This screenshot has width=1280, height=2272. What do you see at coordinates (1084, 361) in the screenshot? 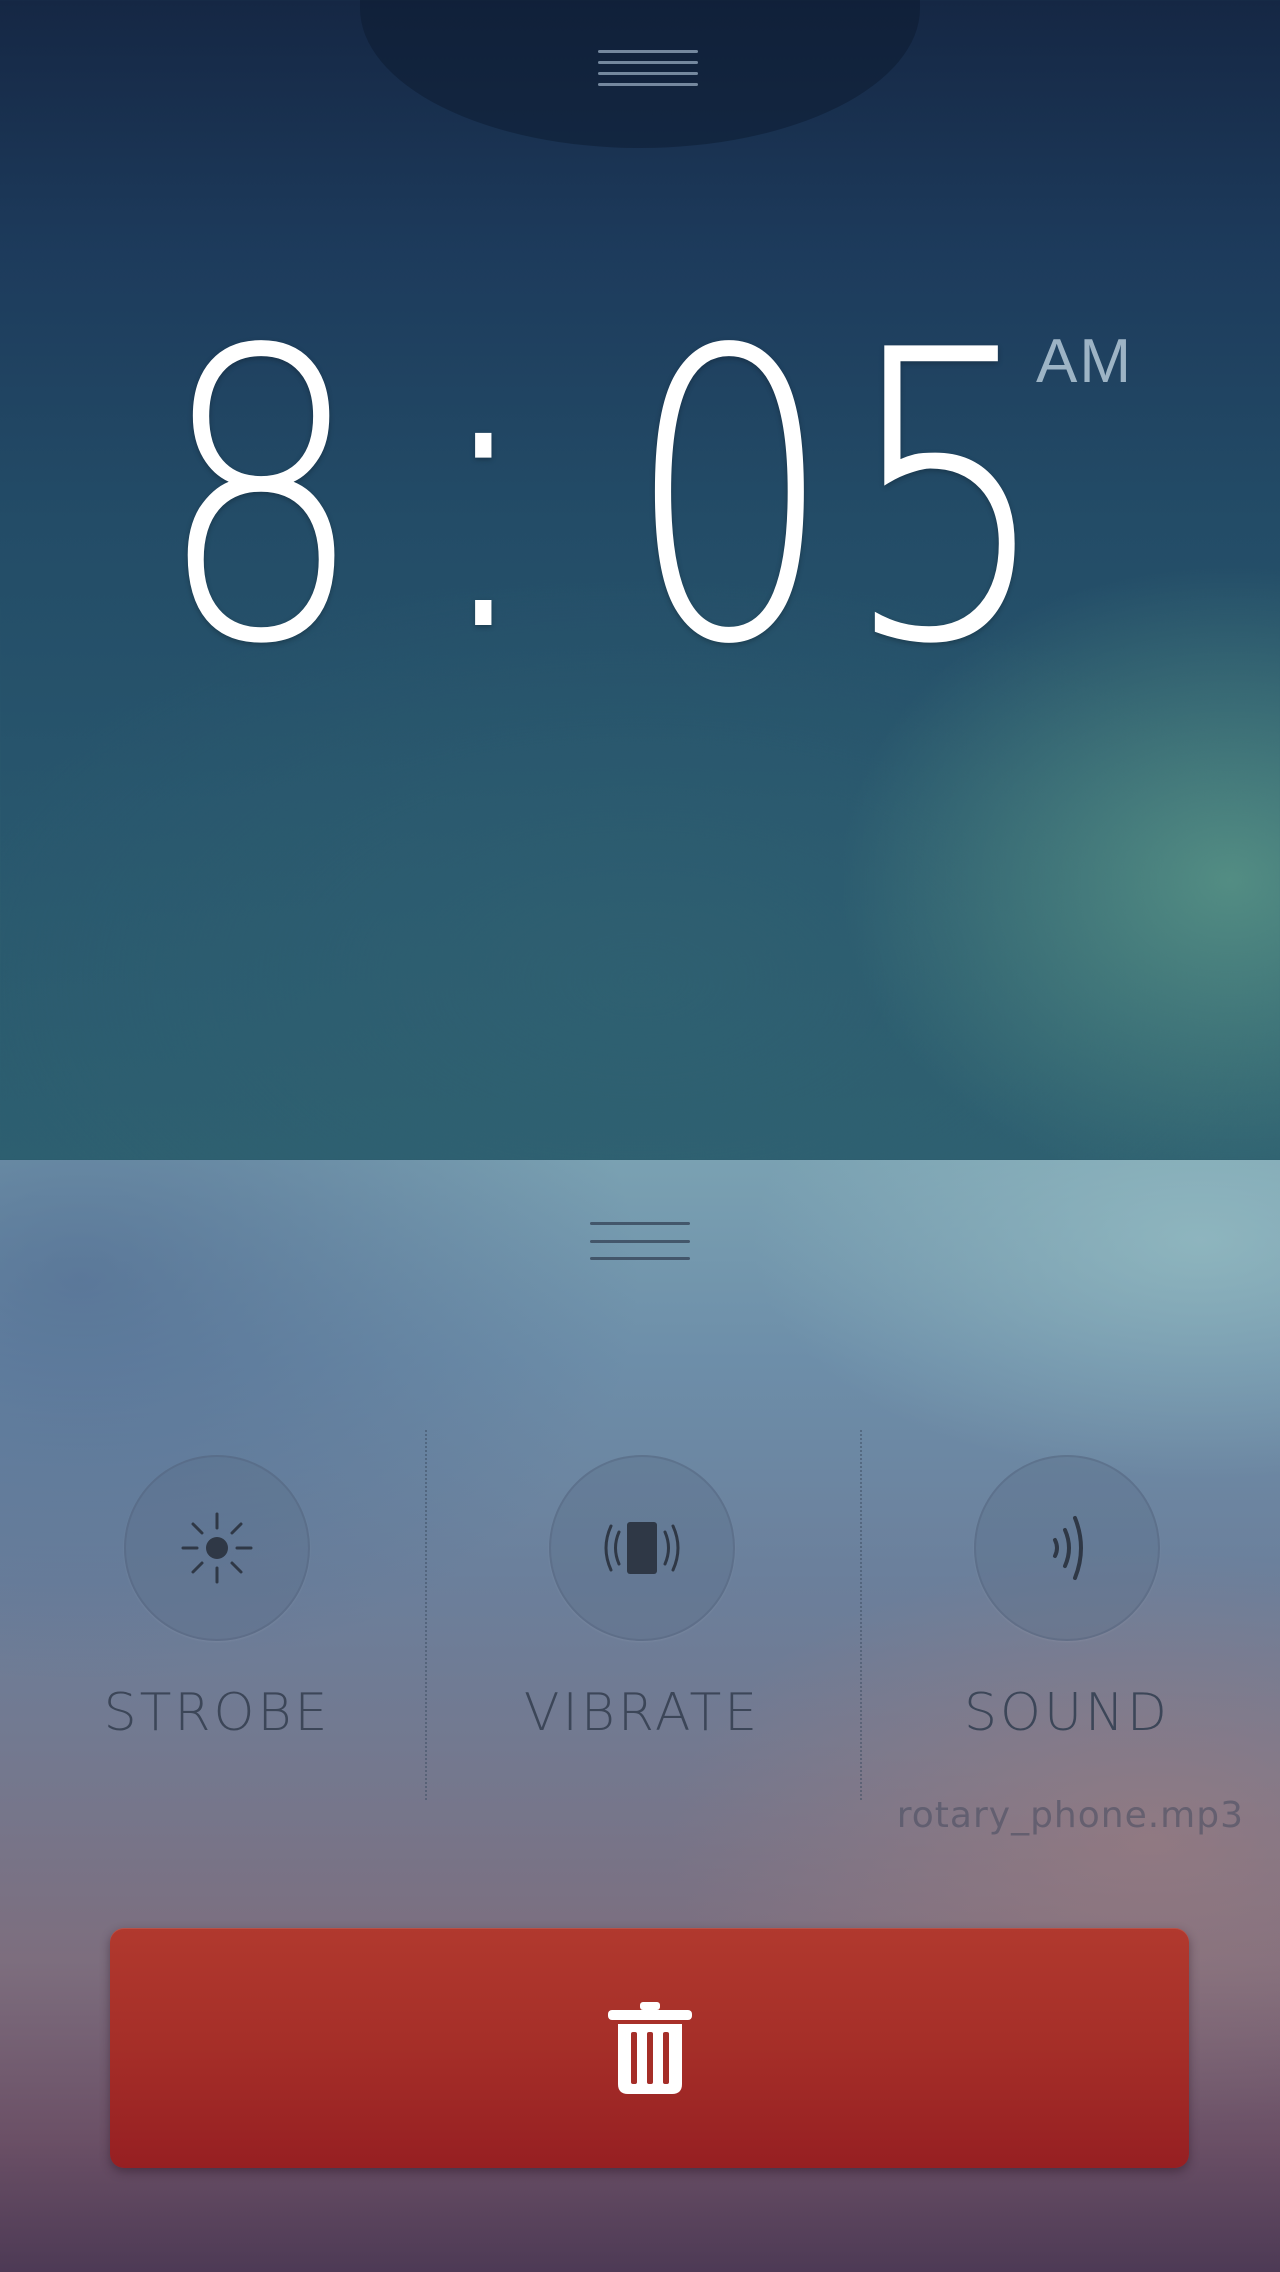
I see `am-pm-indicator: AM` at bounding box center [1084, 361].